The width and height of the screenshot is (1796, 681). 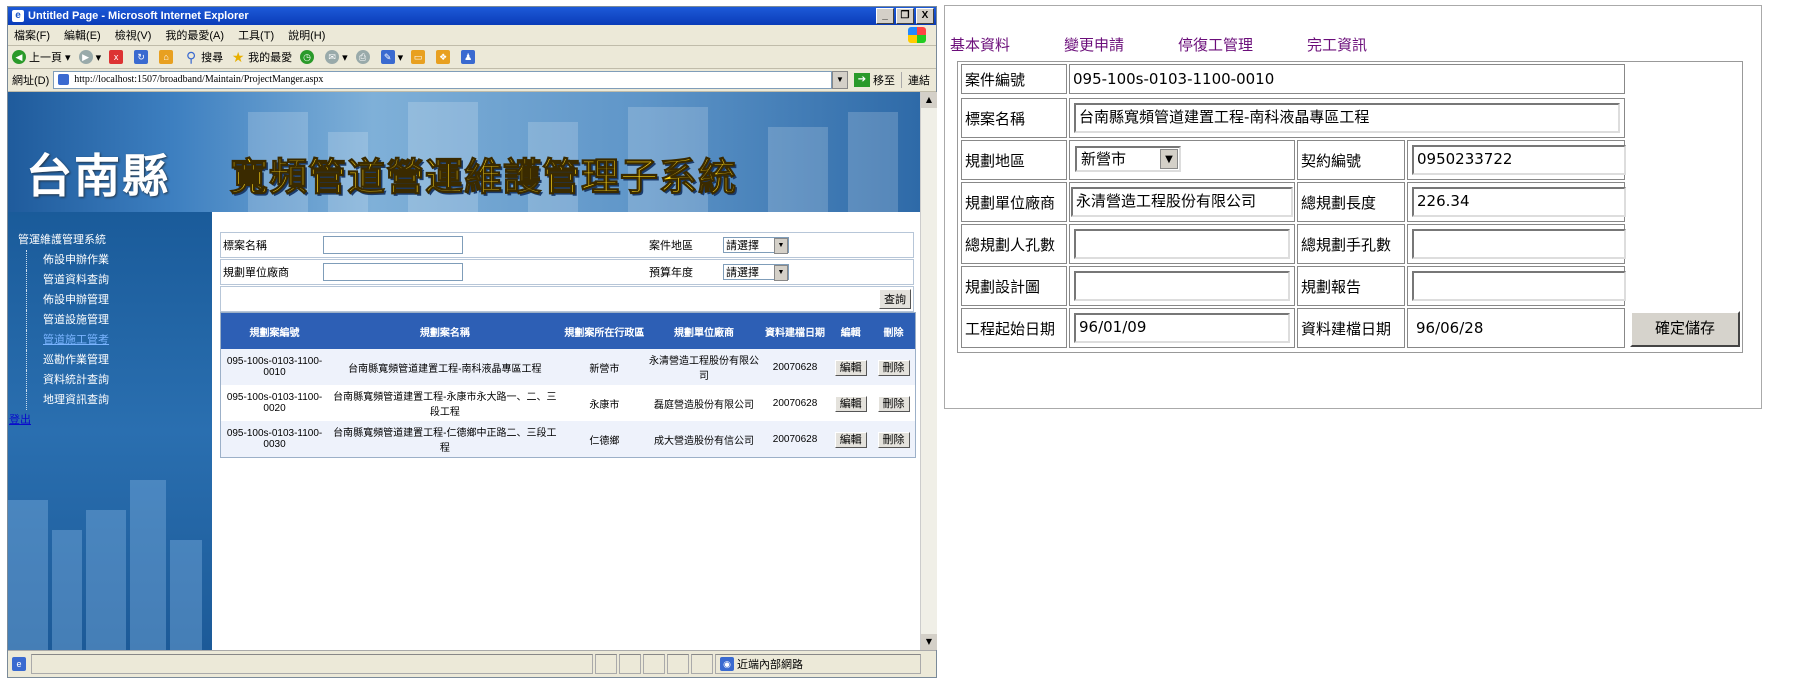 What do you see at coordinates (444, 57) in the screenshot?
I see `research-button: ❖` at bounding box center [444, 57].